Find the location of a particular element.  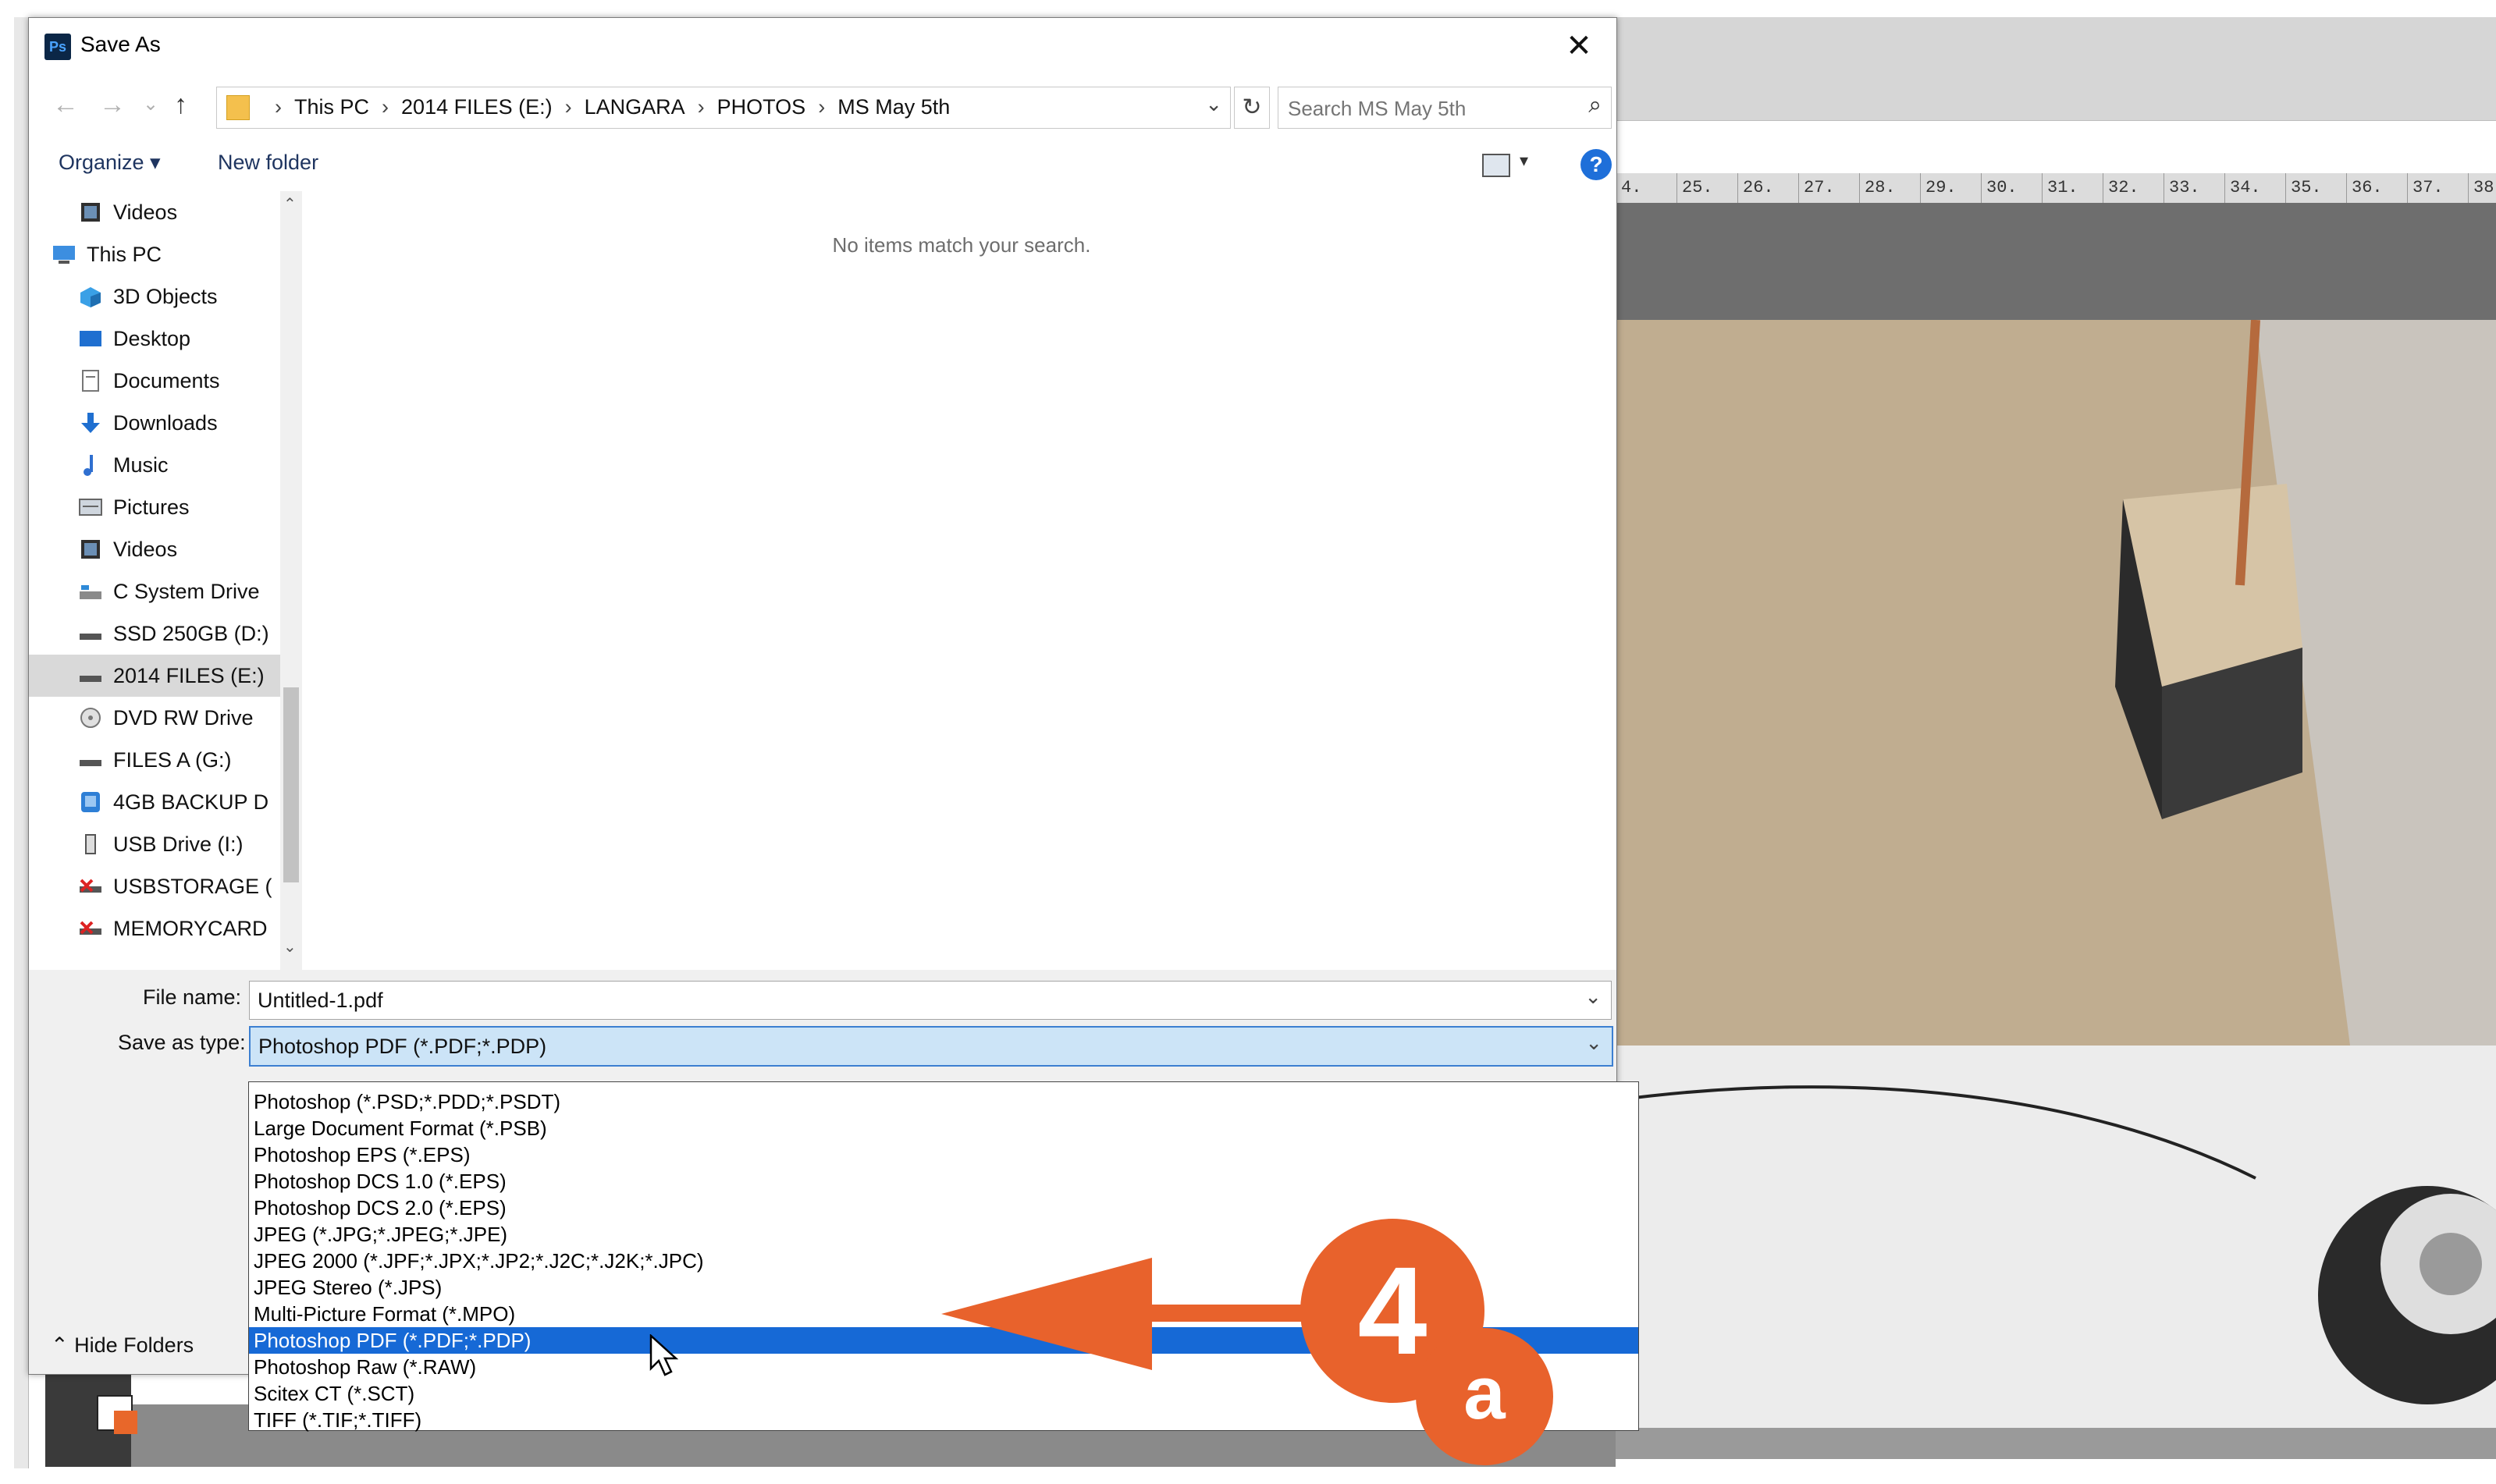

forward-arrow-icon: → is located at coordinates (112, 105).